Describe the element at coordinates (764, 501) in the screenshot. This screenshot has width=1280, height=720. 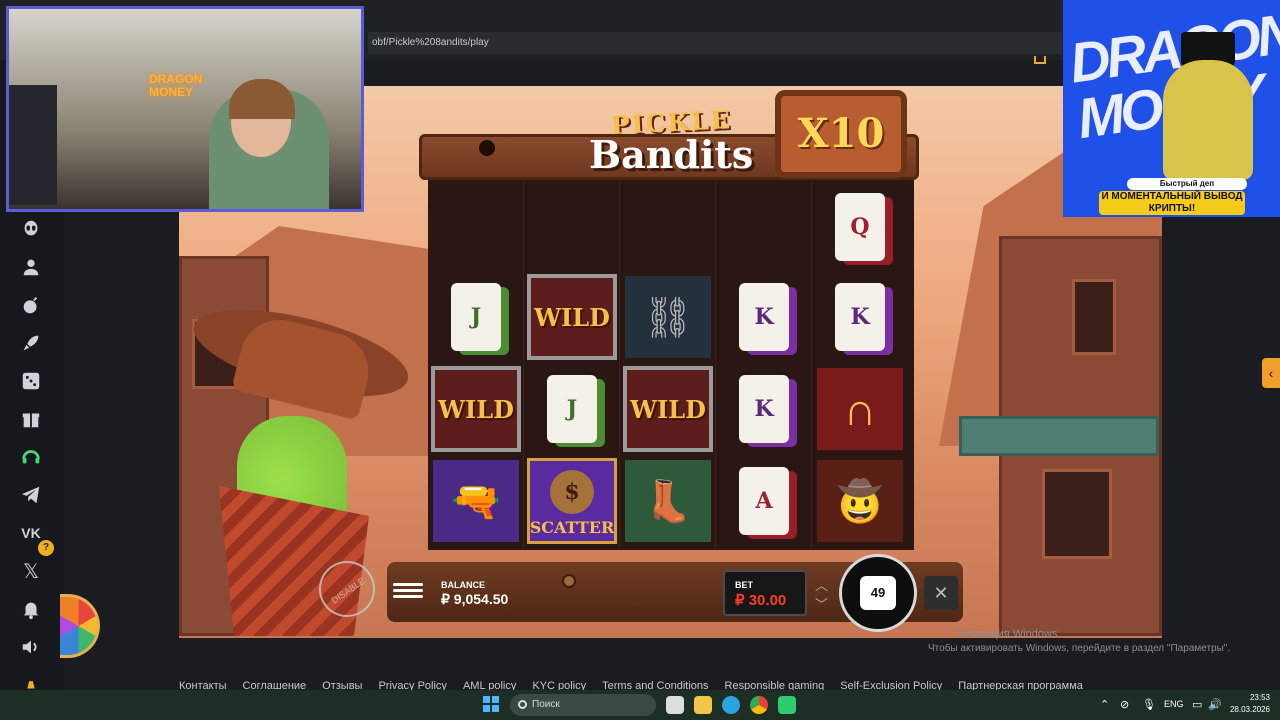
I see `symbol-card: A` at that location.